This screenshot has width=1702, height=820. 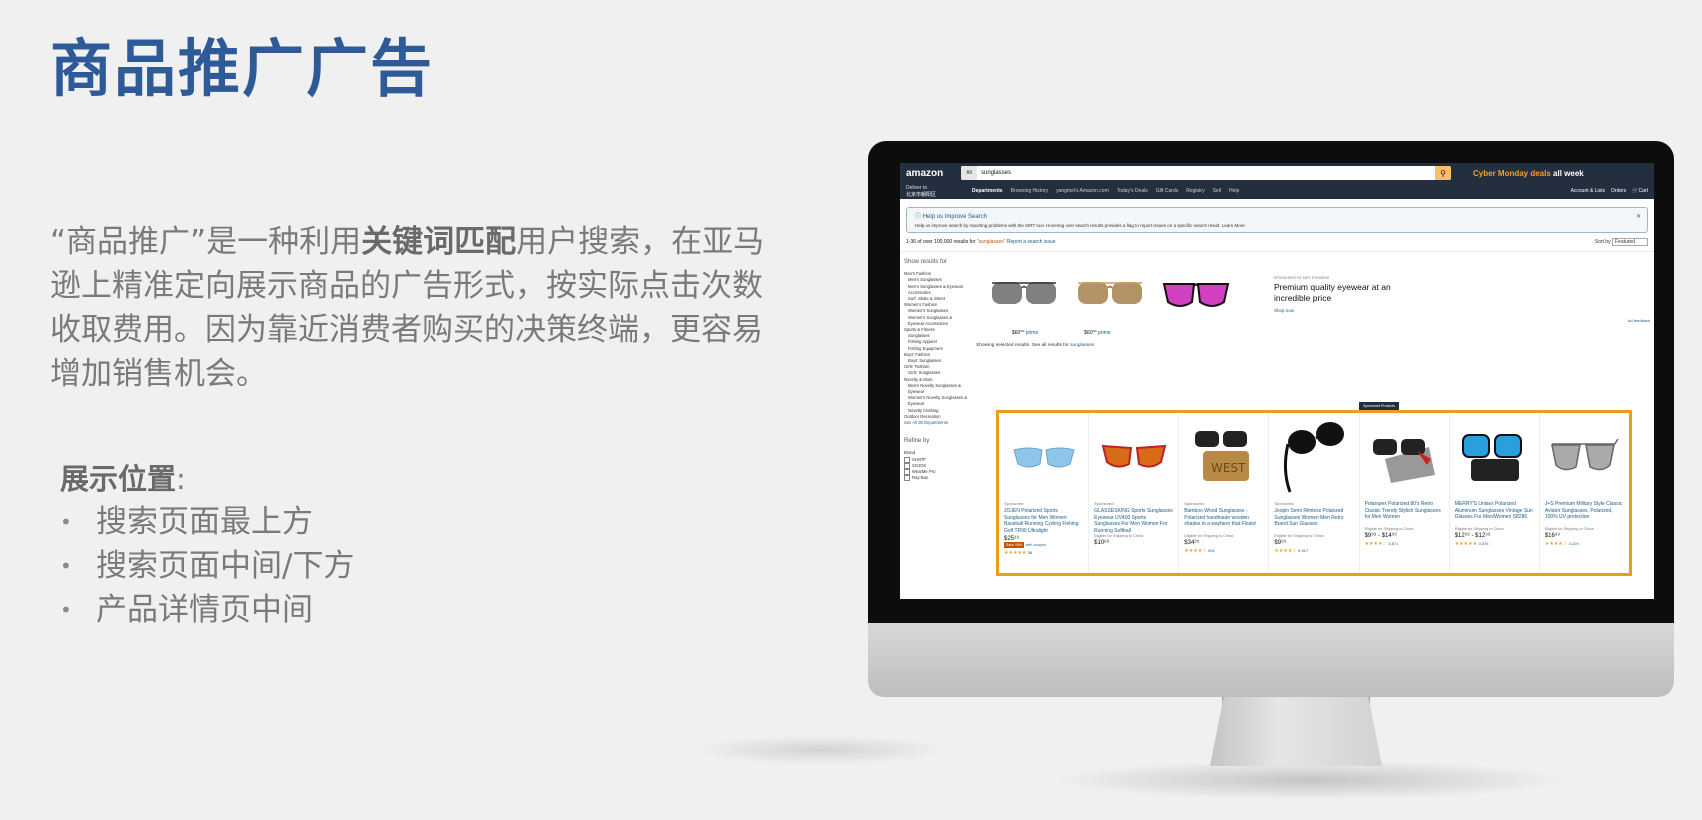 I want to click on nav-link: Browsing History, so click(x=1030, y=191).